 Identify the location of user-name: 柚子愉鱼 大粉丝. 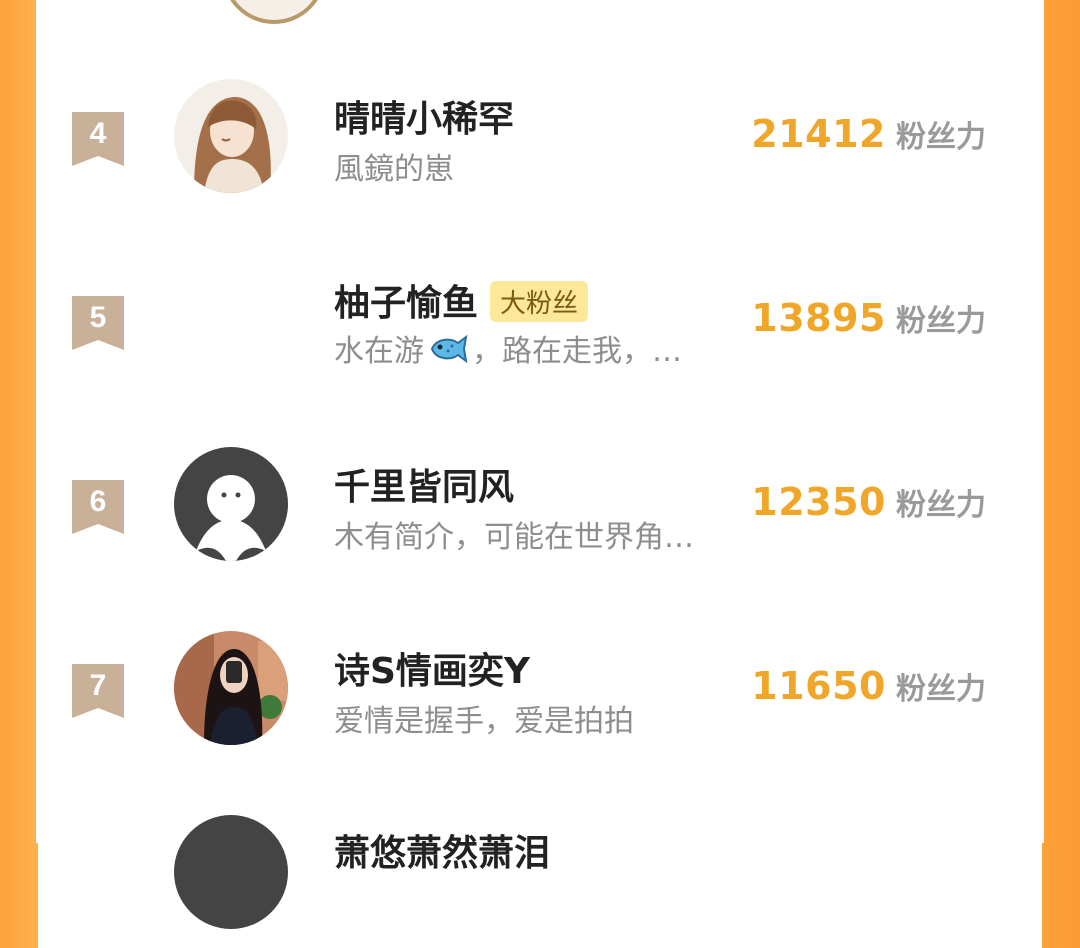
(461, 300).